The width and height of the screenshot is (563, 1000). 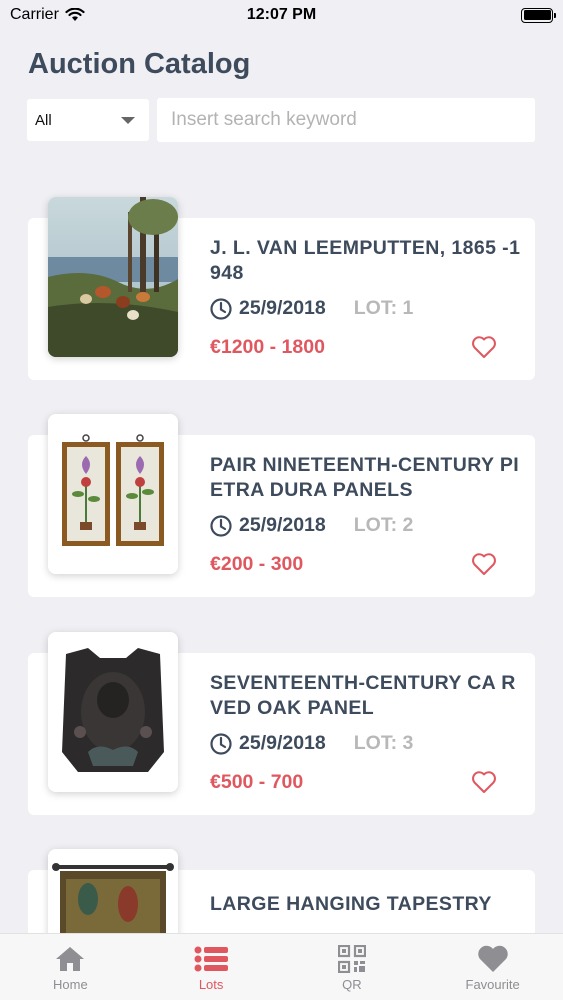 What do you see at coordinates (281, 15) in the screenshot?
I see `status-bar: Carrier 12:07 PM` at bounding box center [281, 15].